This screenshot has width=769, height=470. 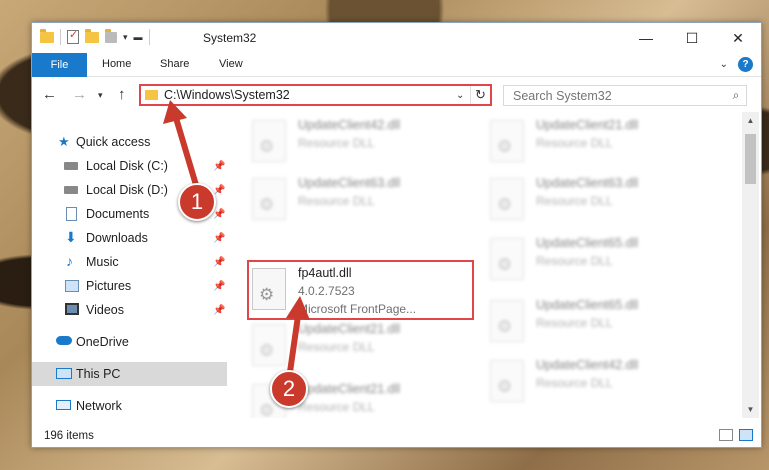 I want to click on callout-step-1: 1, so click(x=197, y=202).